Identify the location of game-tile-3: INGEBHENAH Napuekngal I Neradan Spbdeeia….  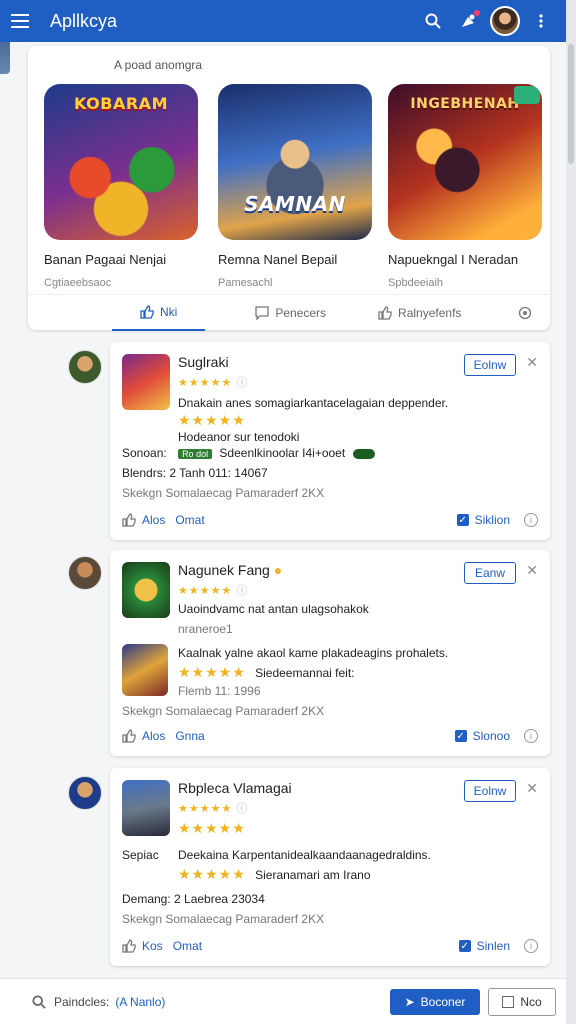
(468, 186).